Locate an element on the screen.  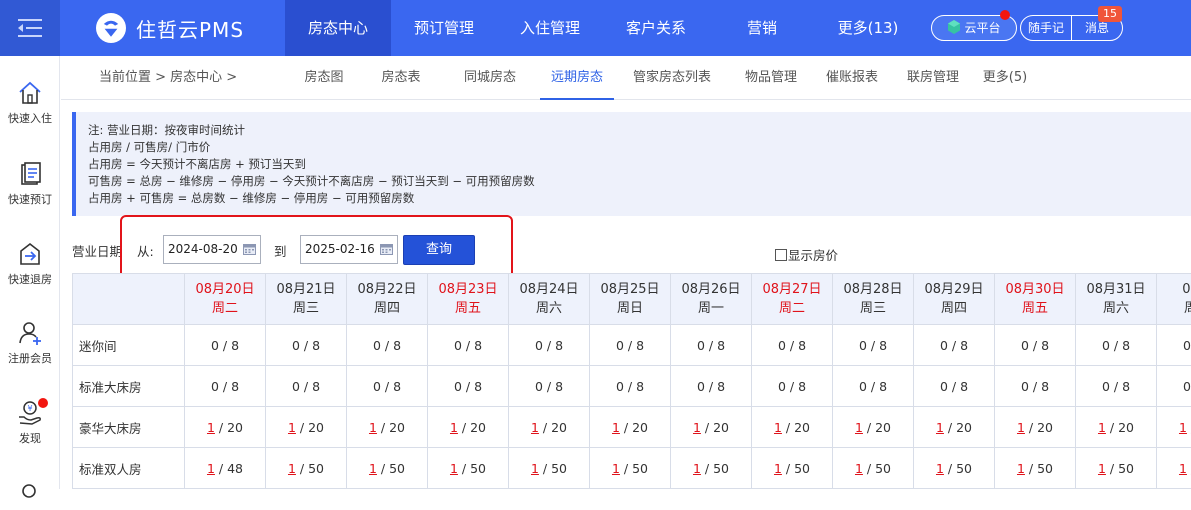
nav-item: 房态中心 is located at coordinates (338, 28).